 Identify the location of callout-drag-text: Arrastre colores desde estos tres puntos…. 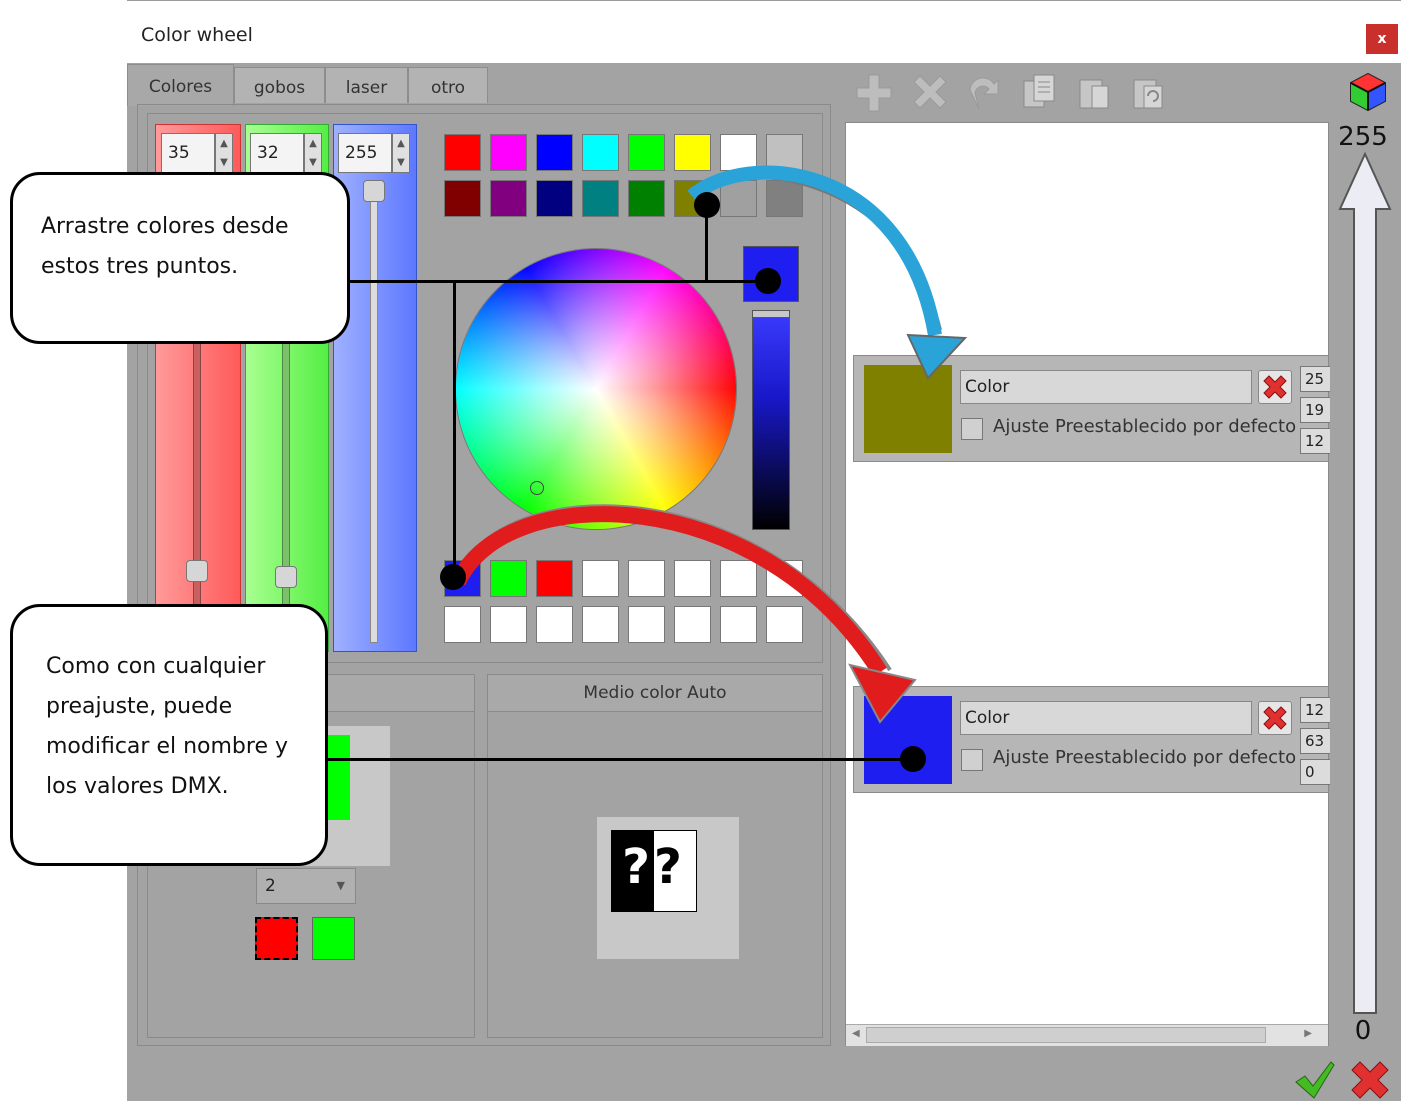
(165, 246).